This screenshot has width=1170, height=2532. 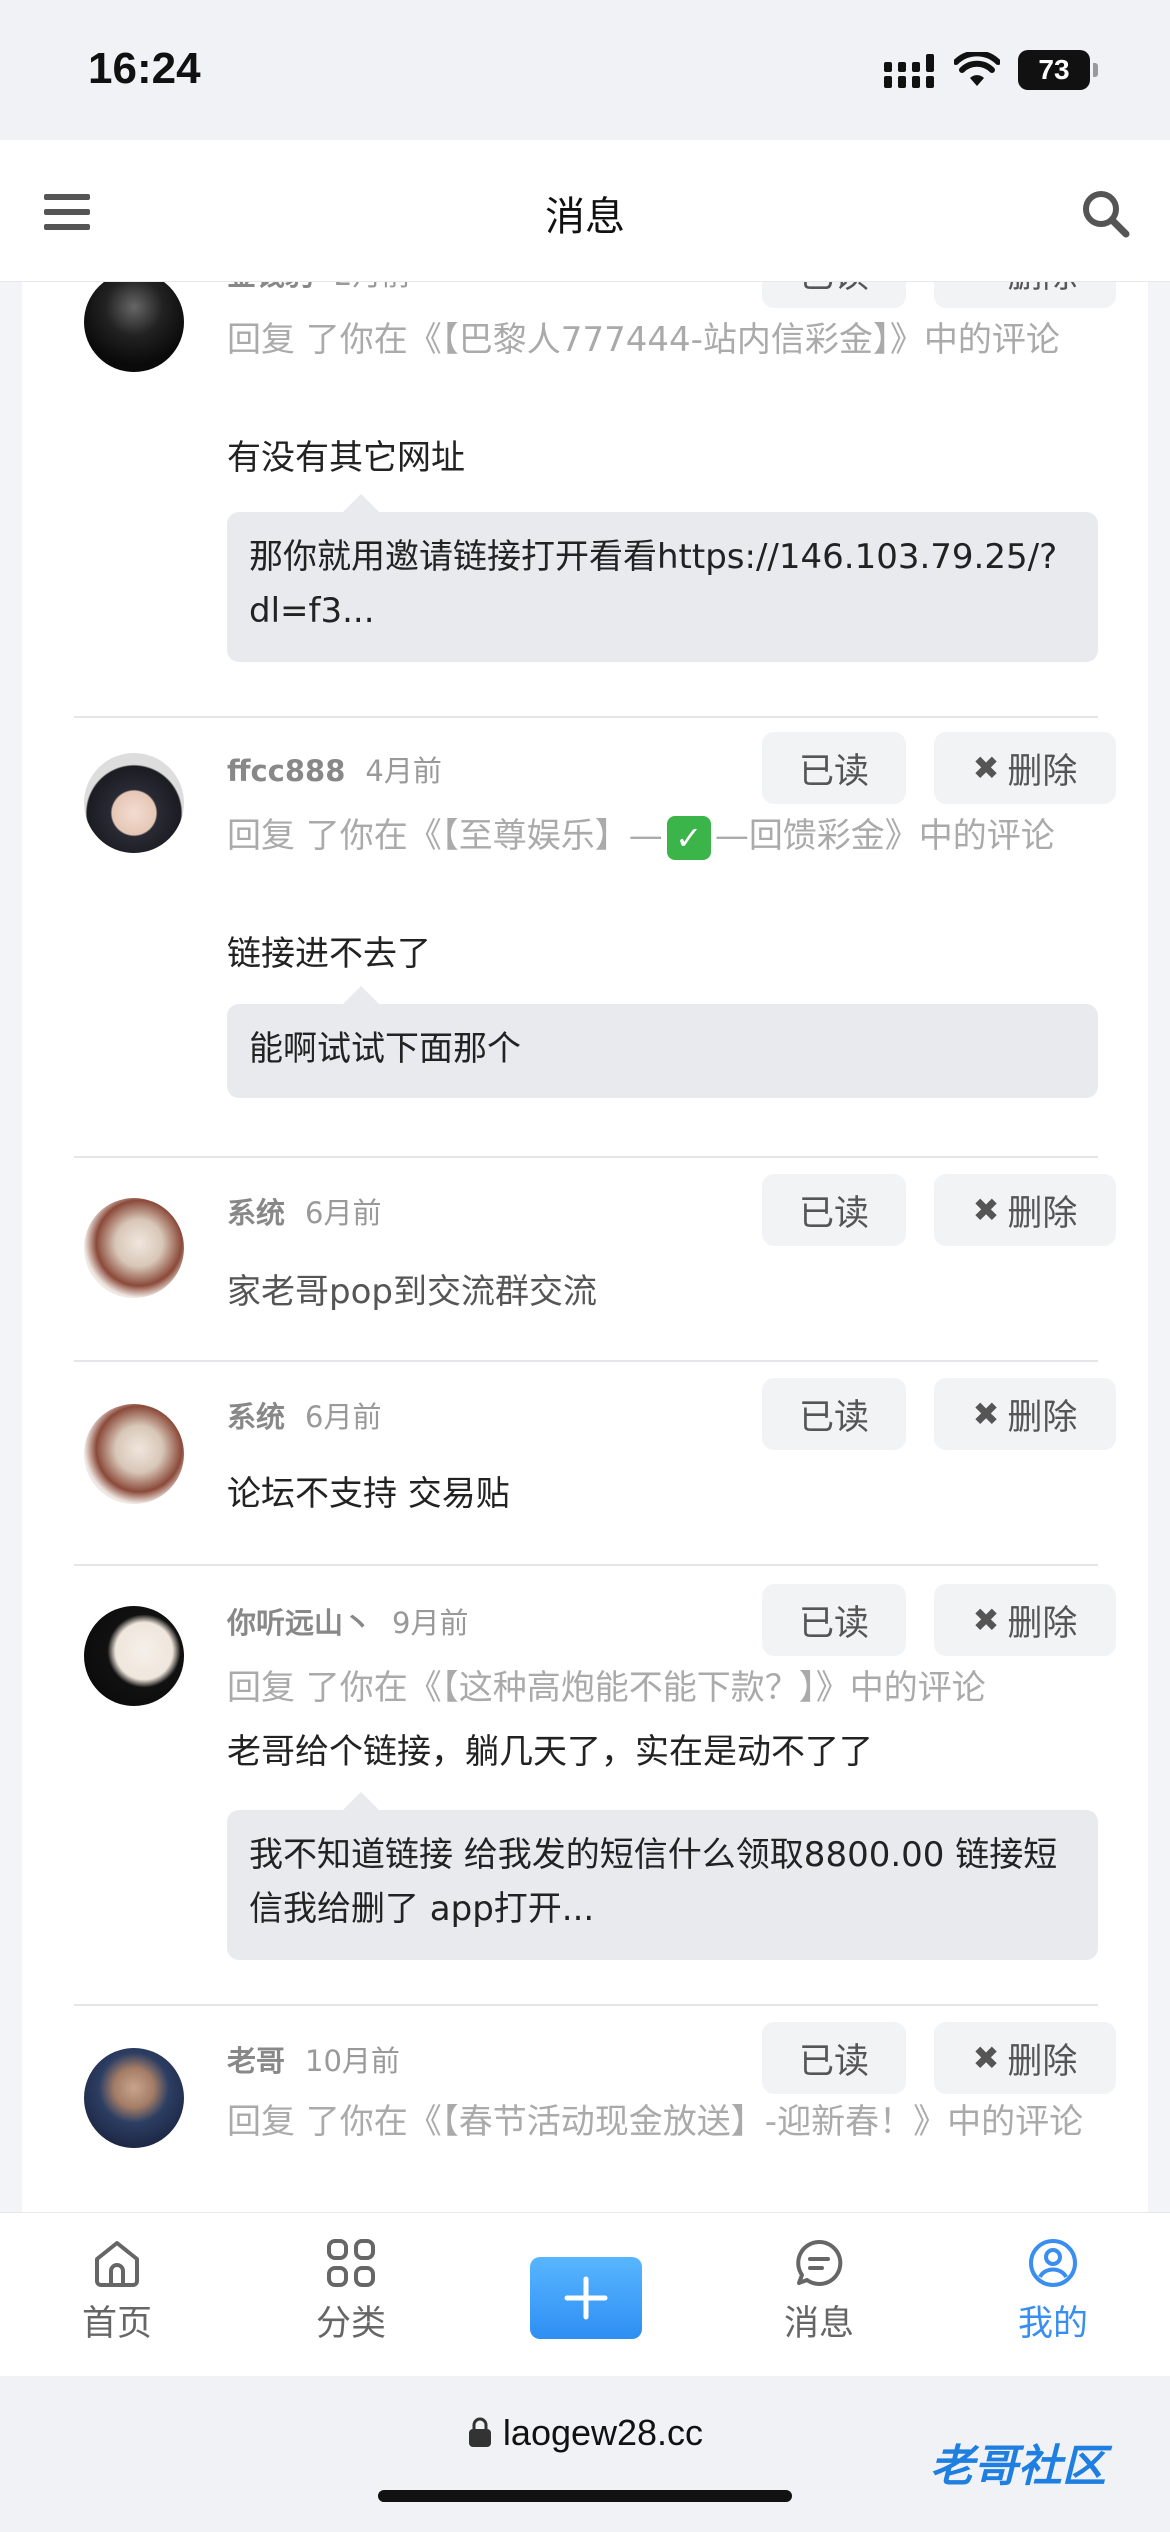 I want to click on message-meta: 金钱豹 2月前, so click(x=318, y=288).